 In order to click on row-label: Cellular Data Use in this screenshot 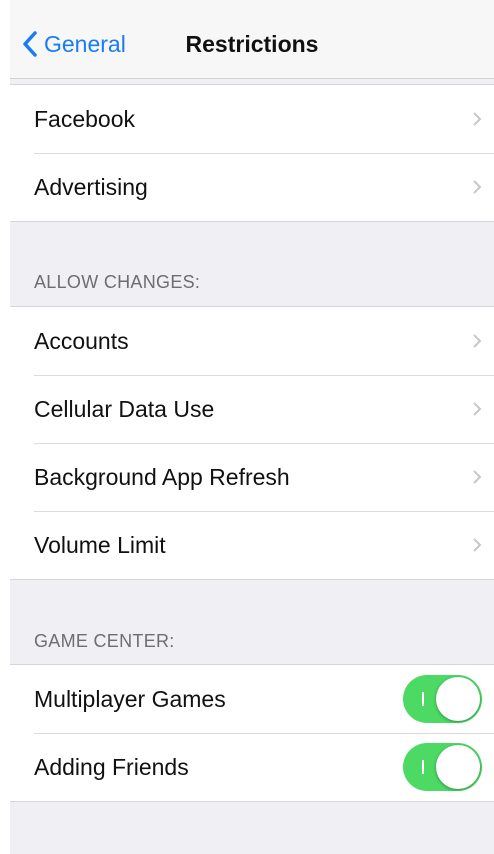, I will do `click(124, 408)`.